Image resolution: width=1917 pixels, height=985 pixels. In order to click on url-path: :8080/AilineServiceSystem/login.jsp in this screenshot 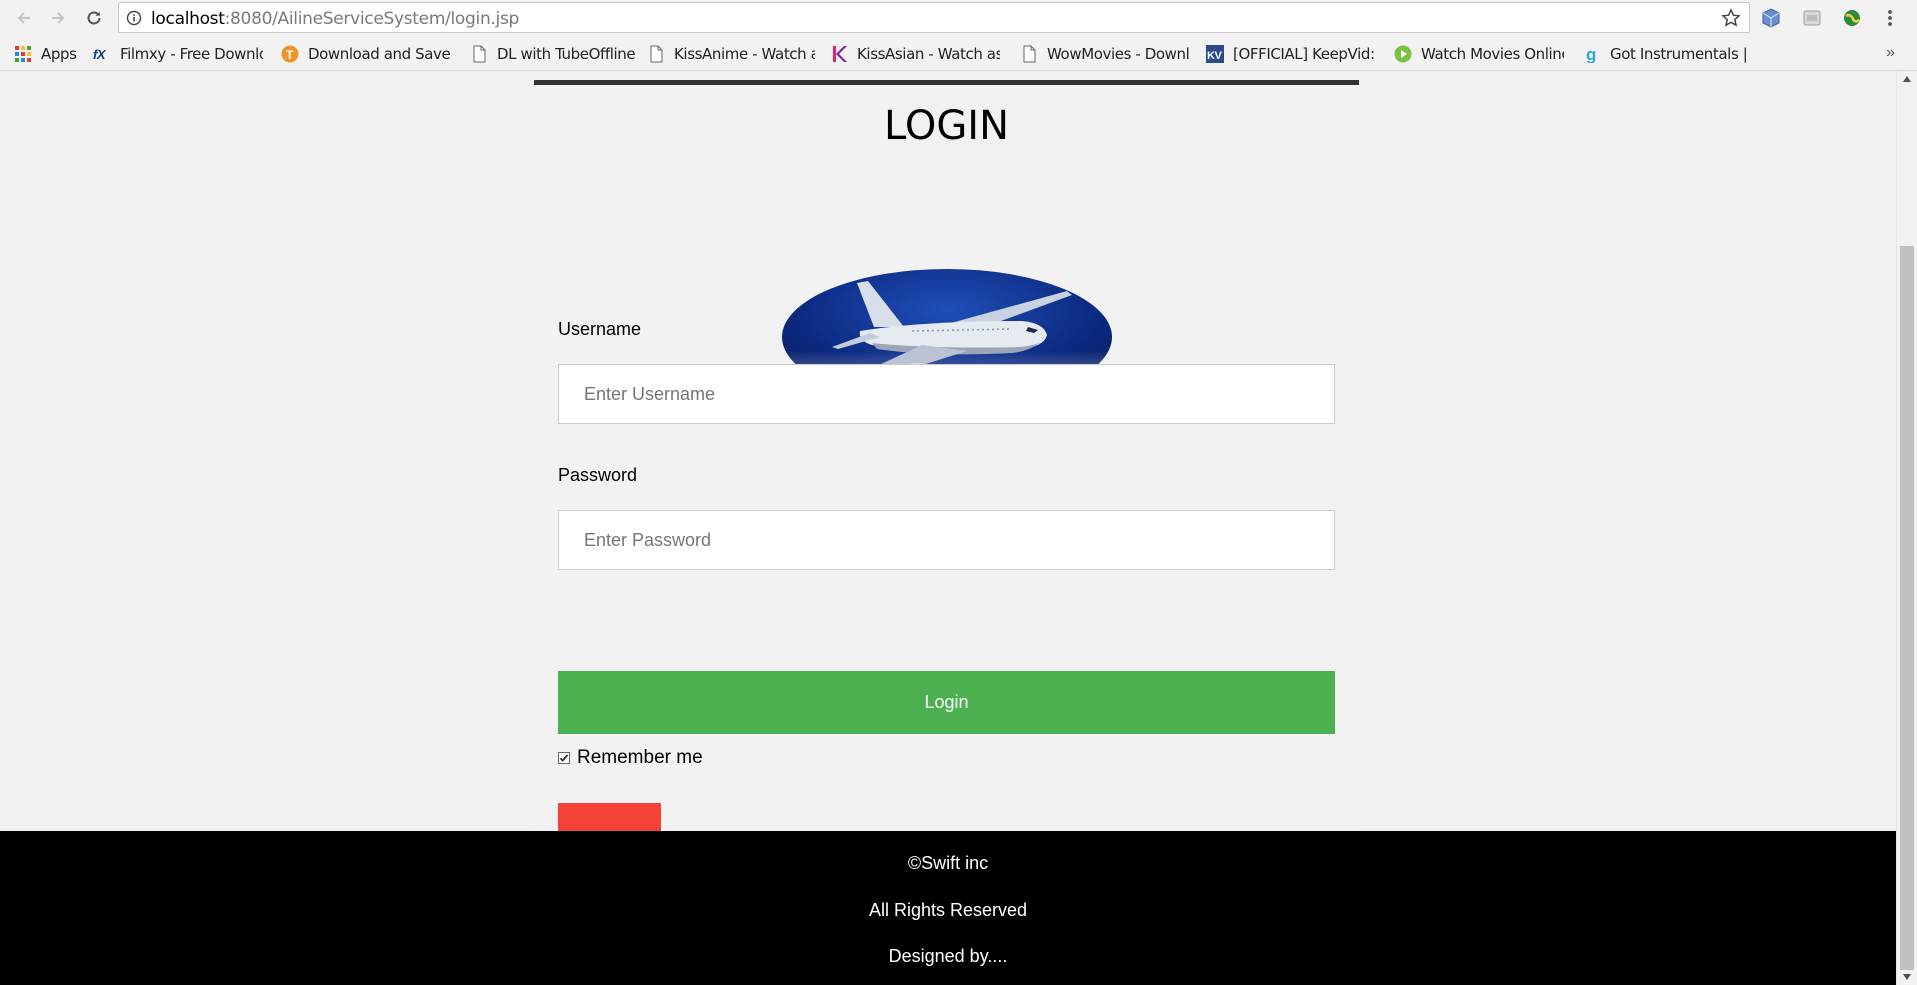, I will do `click(372, 19)`.